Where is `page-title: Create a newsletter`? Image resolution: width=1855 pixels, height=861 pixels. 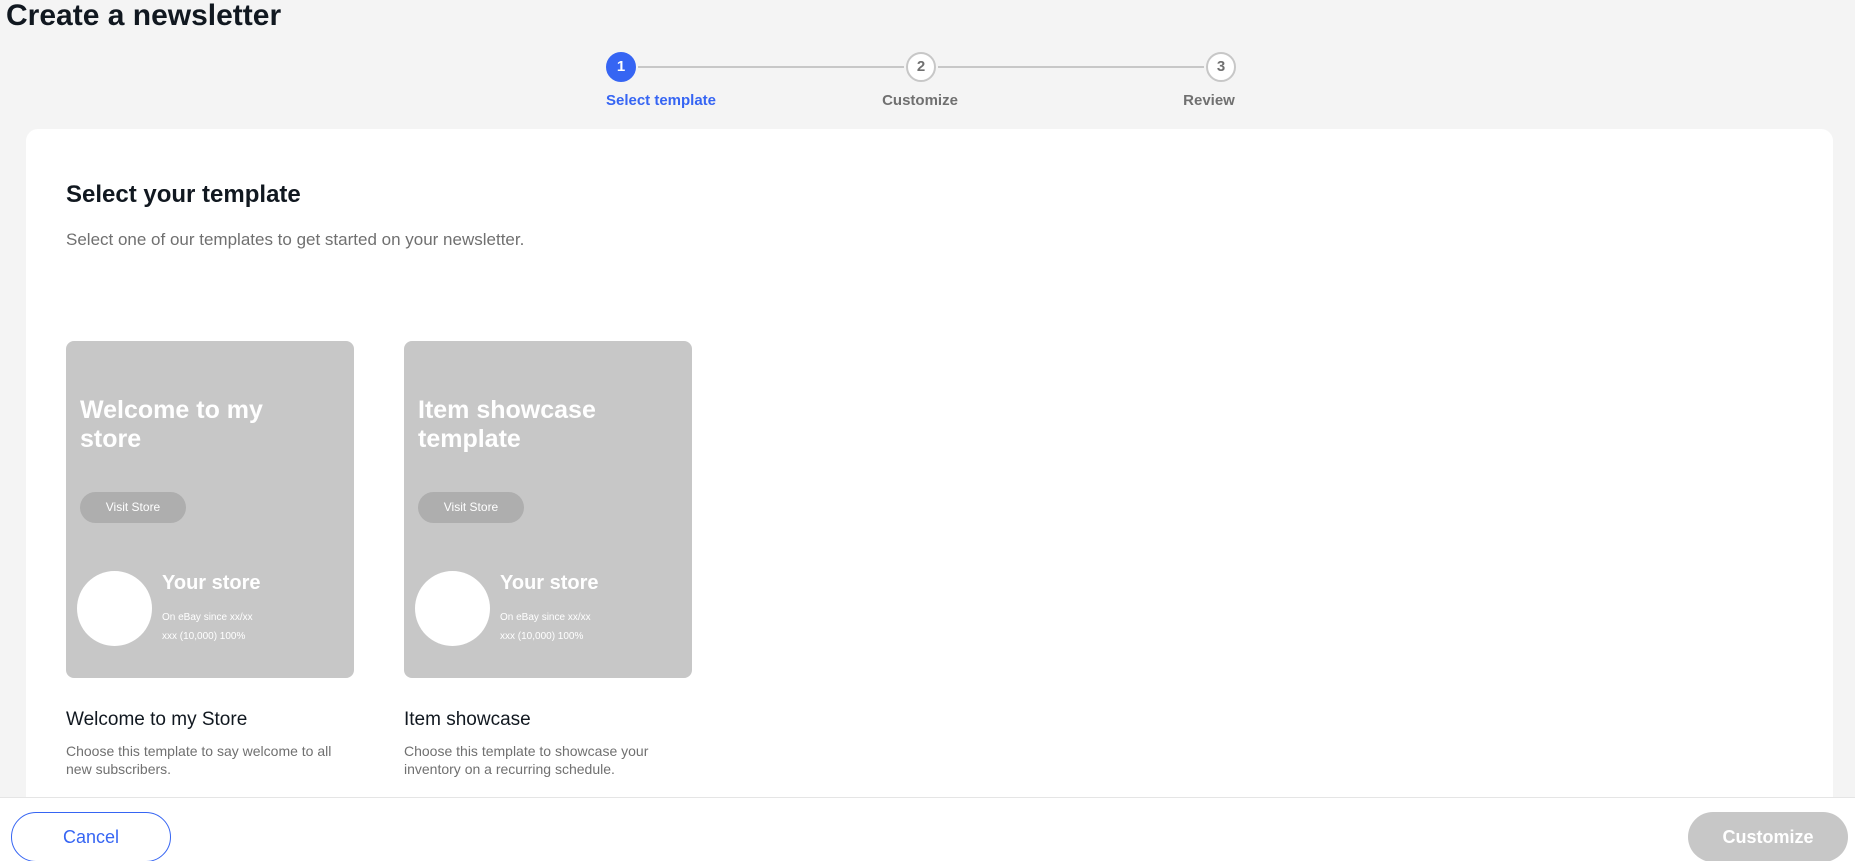
page-title: Create a newsletter is located at coordinates (144, 16).